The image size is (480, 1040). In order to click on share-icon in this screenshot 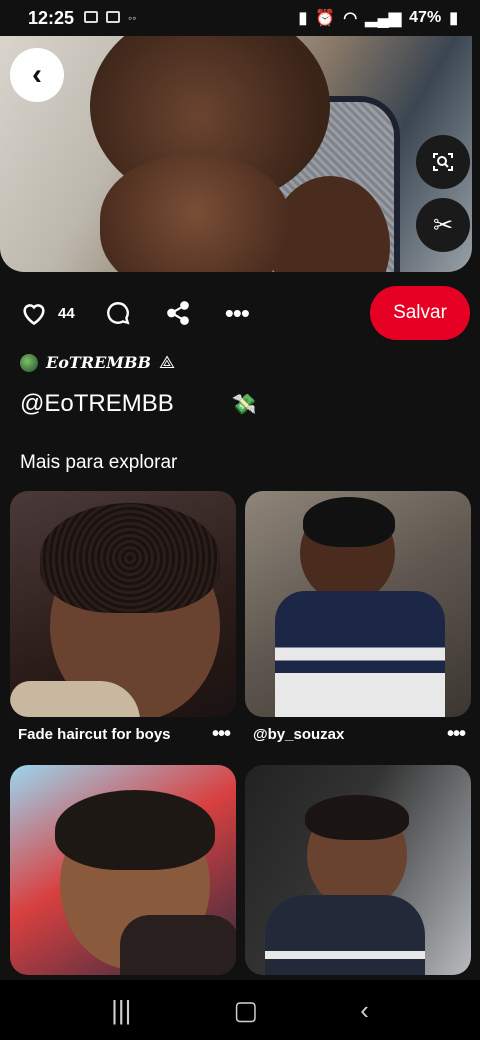, I will do `click(177, 313)`.